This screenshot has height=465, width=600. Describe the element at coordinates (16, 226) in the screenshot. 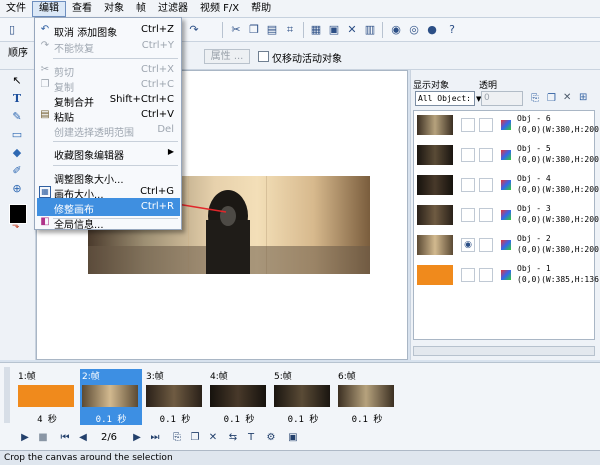

I see `swap-colors-icon: ⬎` at that location.